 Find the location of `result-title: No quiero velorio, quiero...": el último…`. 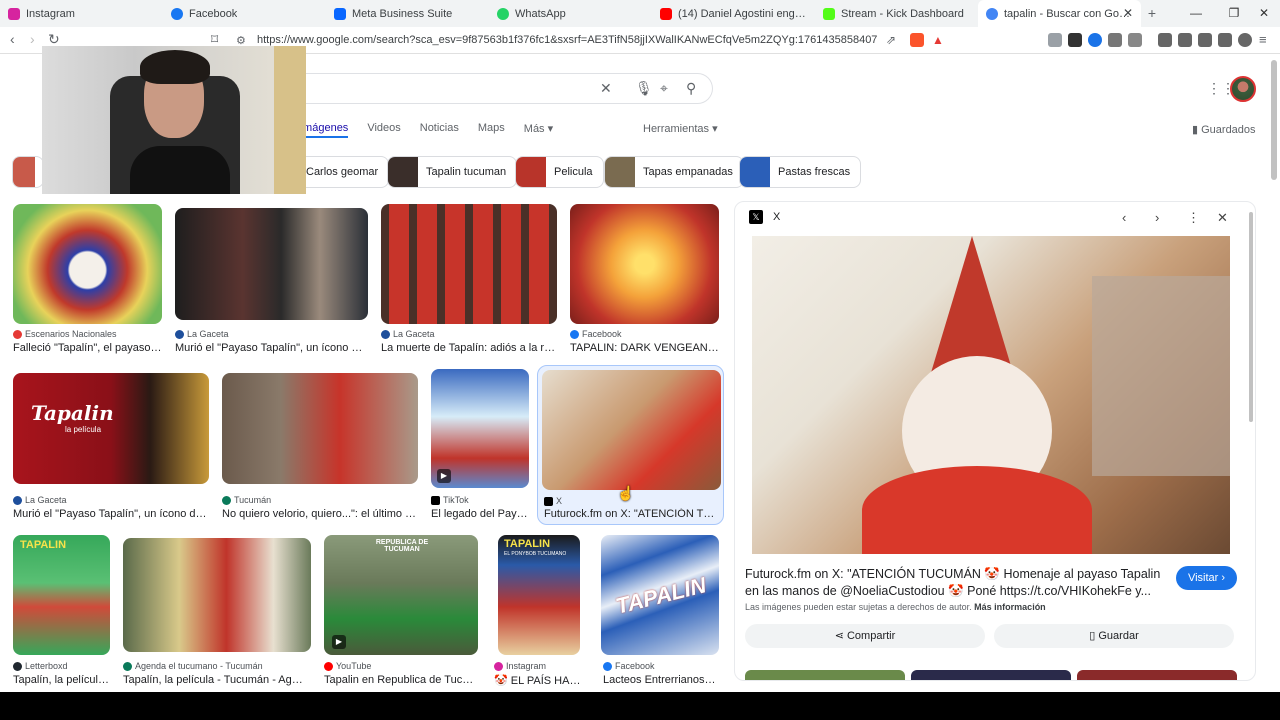

result-title: No quiero velorio, quiero...": el último… is located at coordinates (320, 514).